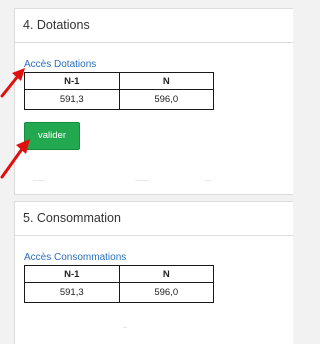  I want to click on dotations-table: N-1 N 591,3 596,0, so click(119, 91).